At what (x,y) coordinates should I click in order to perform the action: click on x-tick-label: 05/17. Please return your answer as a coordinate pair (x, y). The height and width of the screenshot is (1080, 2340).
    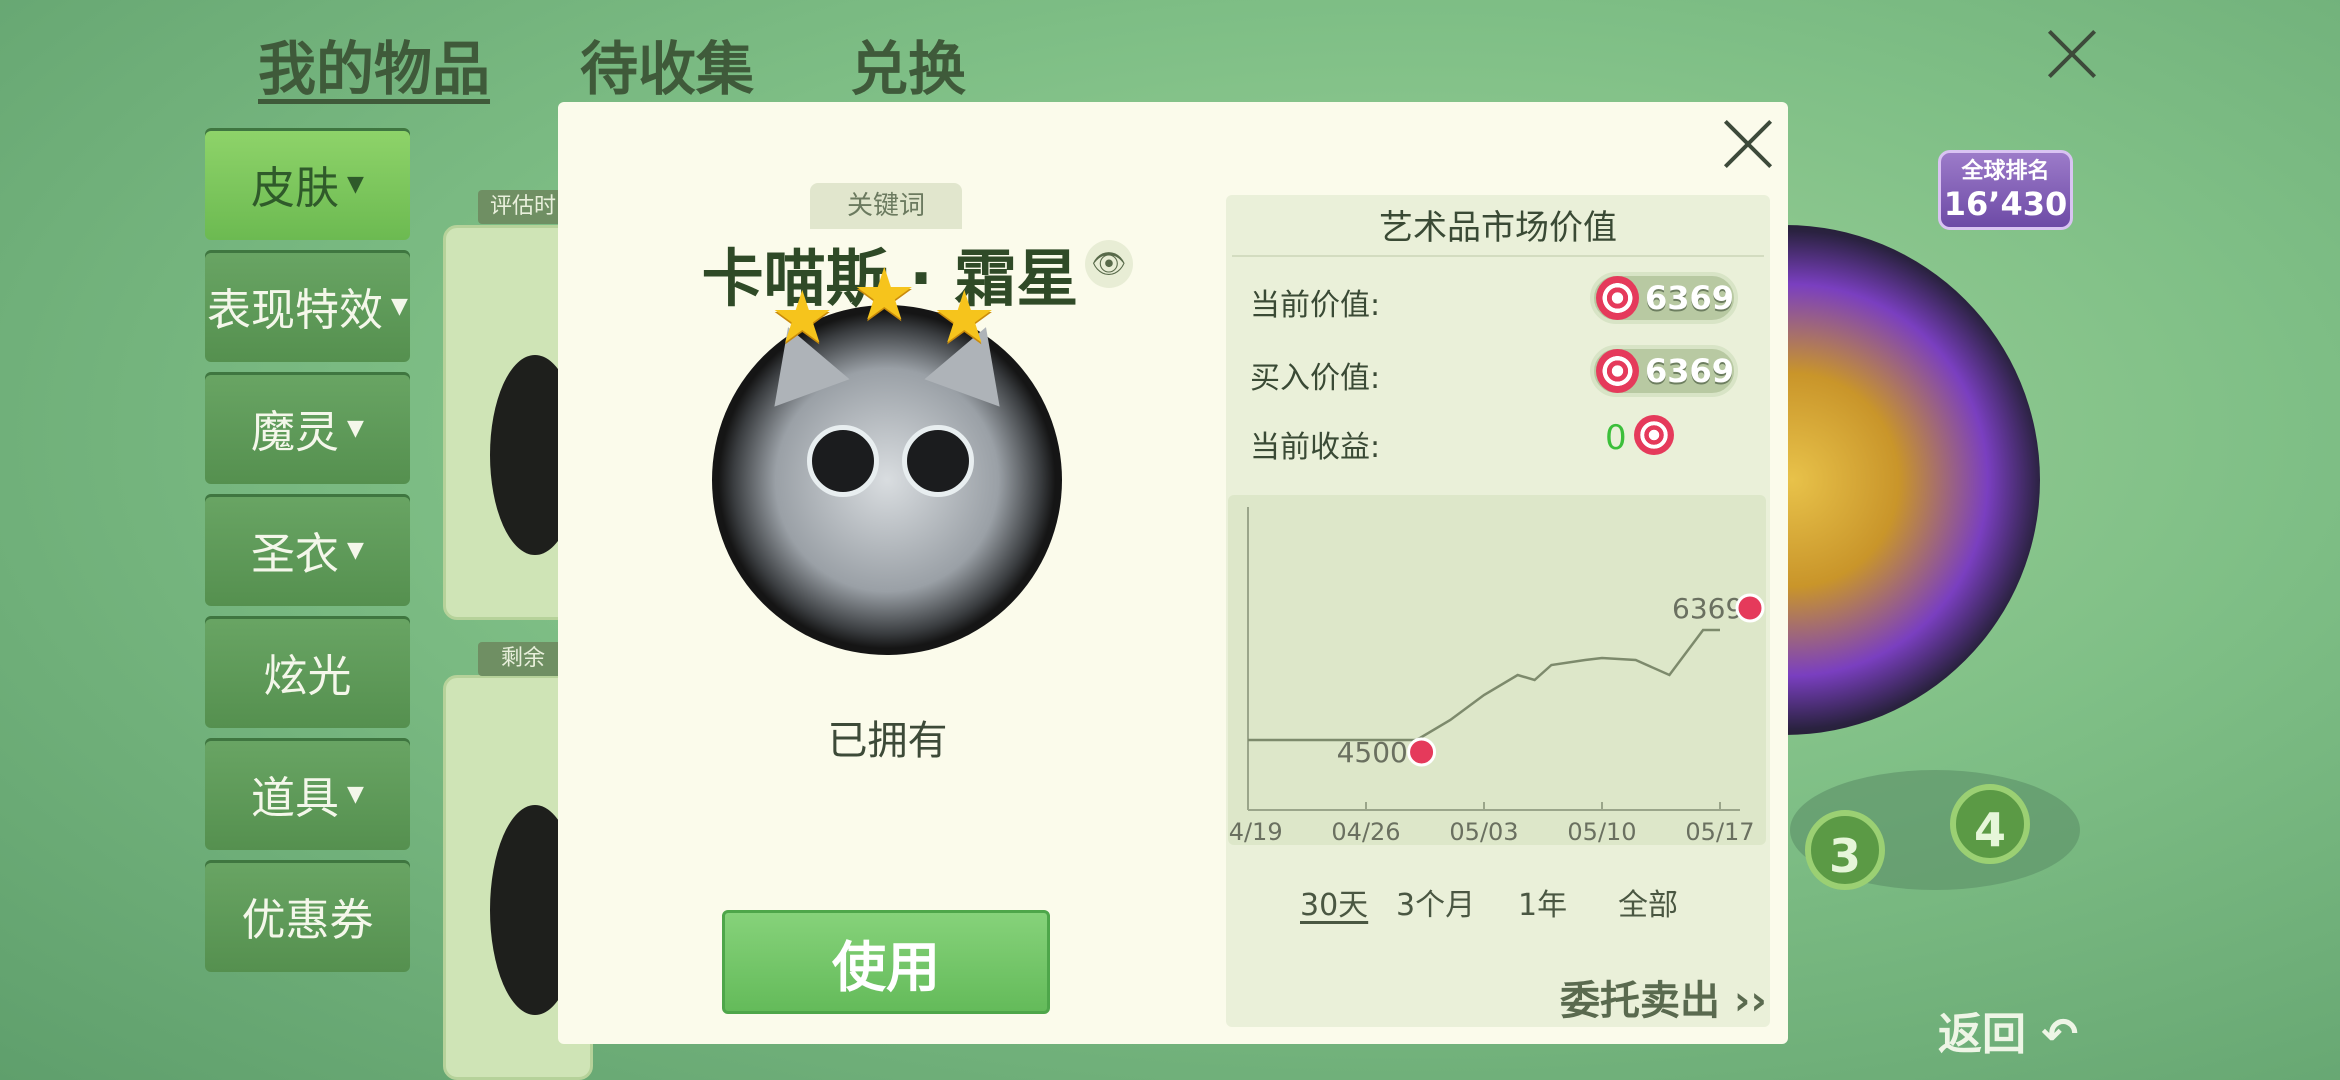
    Looking at the image, I should click on (1719, 831).